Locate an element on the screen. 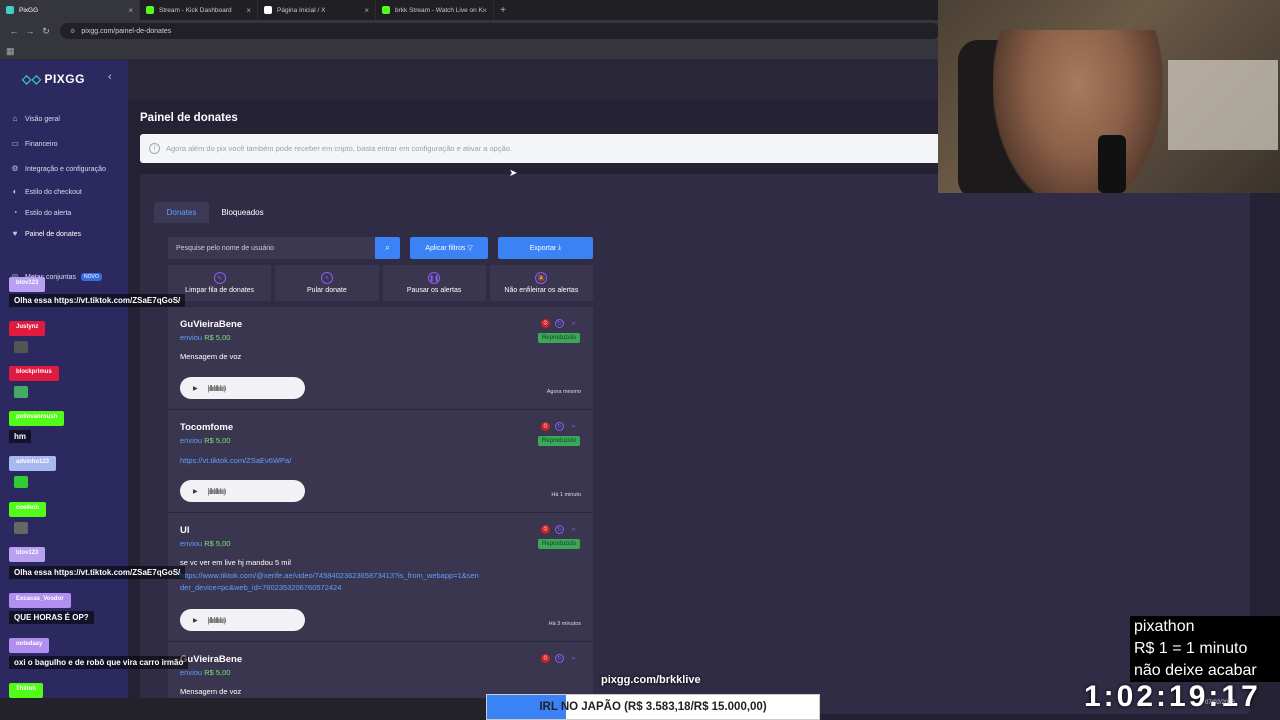 The height and width of the screenshot is (720, 1280). pixathon-timer: 1:02:19:17 is located at coordinates (1172, 696).